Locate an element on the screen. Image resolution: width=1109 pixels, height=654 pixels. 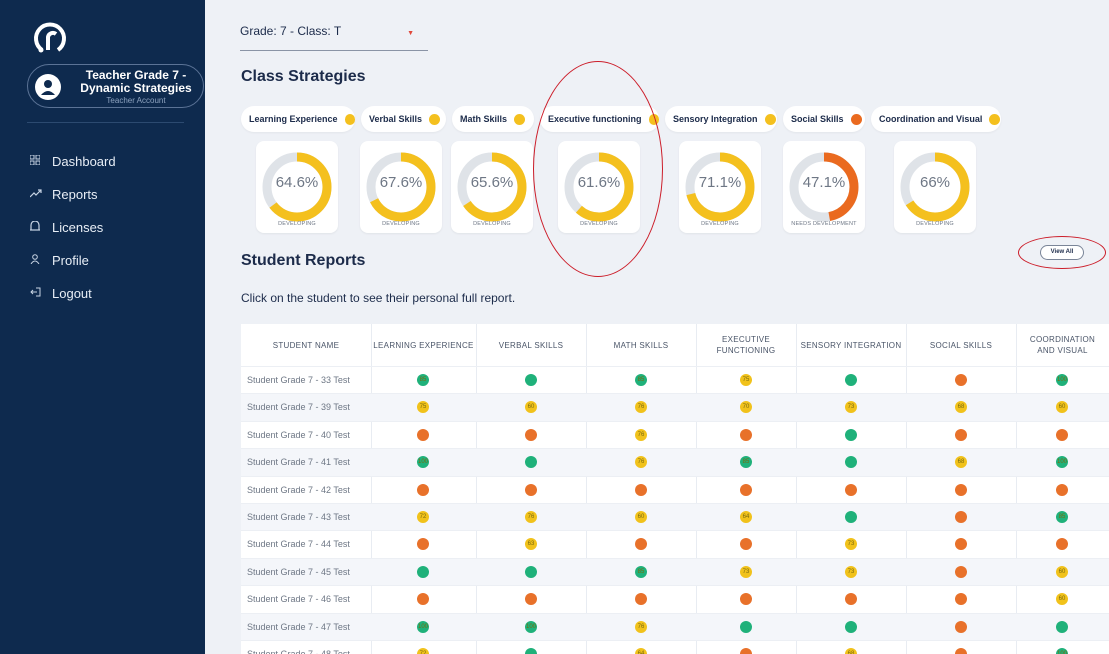
gauge-card-math-skills: 65.6% DEVELOPING is located at coordinates (492, 187).